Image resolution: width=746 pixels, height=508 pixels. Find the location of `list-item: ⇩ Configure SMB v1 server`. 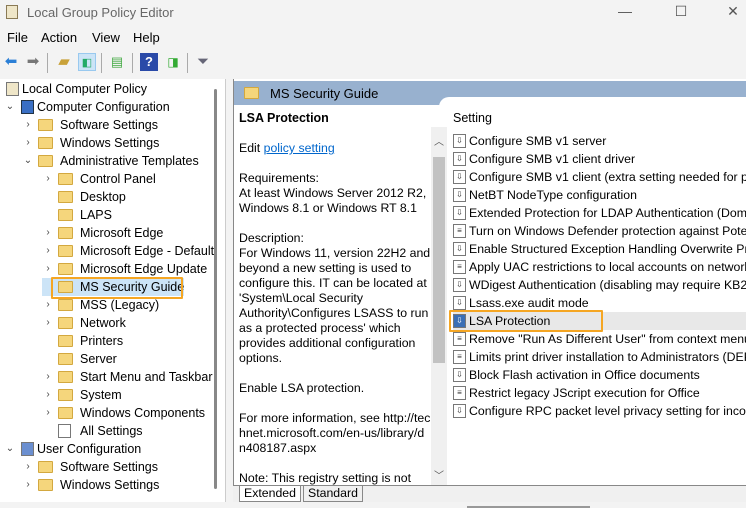

list-item: ⇩ Configure SMB v1 server is located at coordinates (599, 141).